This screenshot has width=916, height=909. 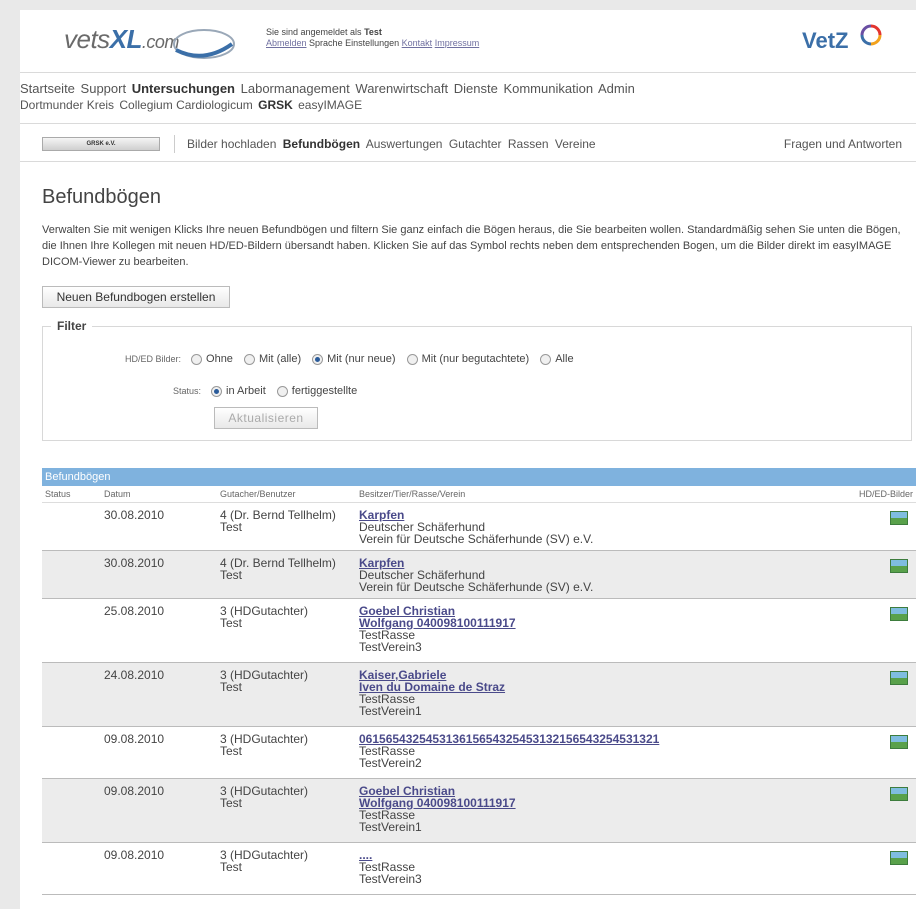 I want to click on faq-link: Fragen und Antworten, so click(x=843, y=144).